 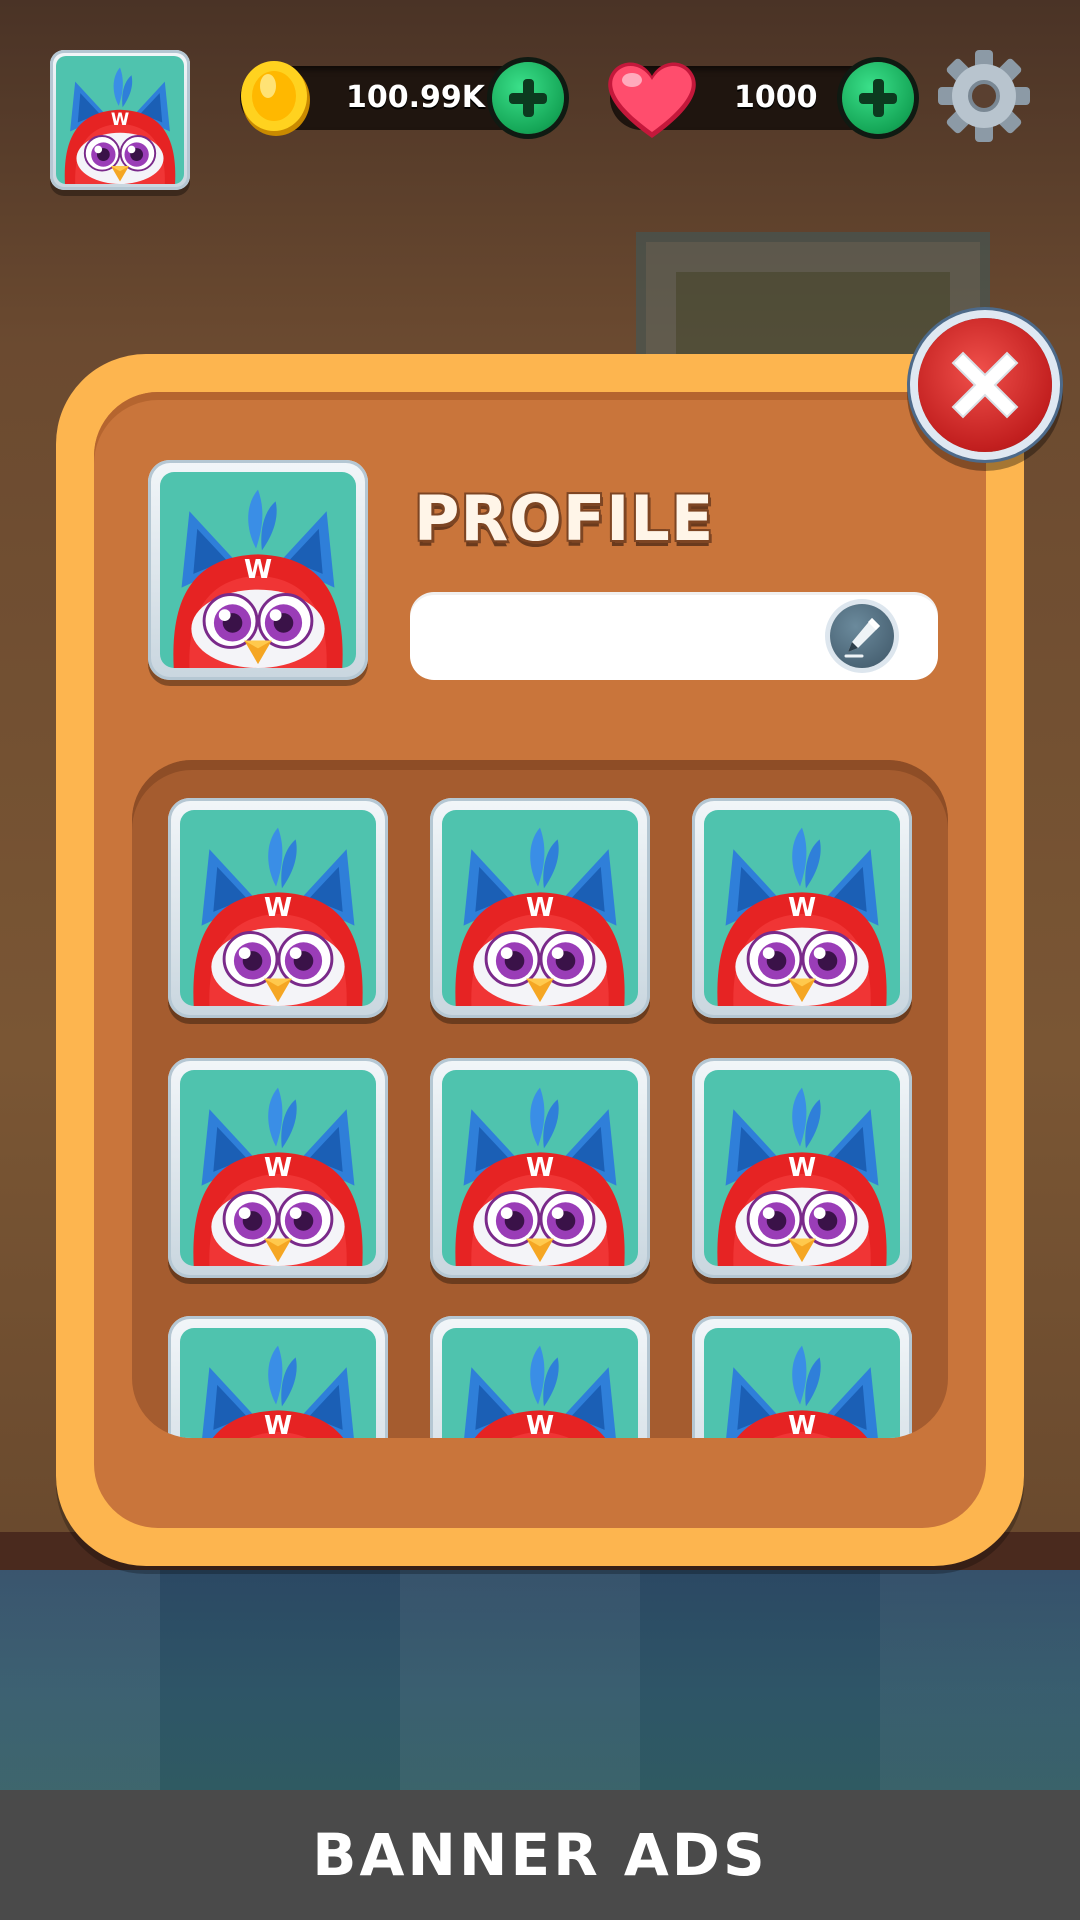 What do you see at coordinates (416, 97) in the screenshot?
I see `coins-value: 100.99K` at bounding box center [416, 97].